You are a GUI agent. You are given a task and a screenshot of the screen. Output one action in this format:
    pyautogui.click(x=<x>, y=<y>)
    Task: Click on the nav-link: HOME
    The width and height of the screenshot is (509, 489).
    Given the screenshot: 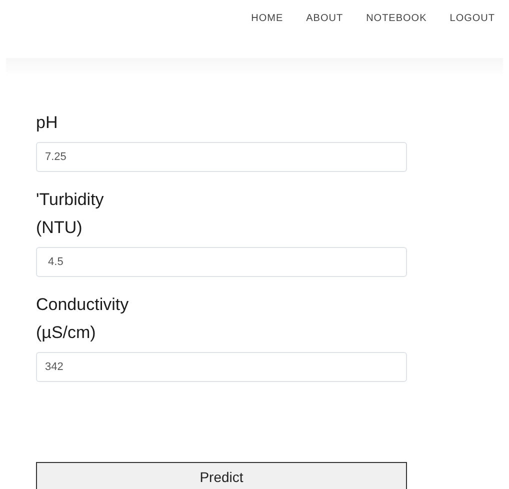 What is the action you would take?
    pyautogui.click(x=267, y=20)
    